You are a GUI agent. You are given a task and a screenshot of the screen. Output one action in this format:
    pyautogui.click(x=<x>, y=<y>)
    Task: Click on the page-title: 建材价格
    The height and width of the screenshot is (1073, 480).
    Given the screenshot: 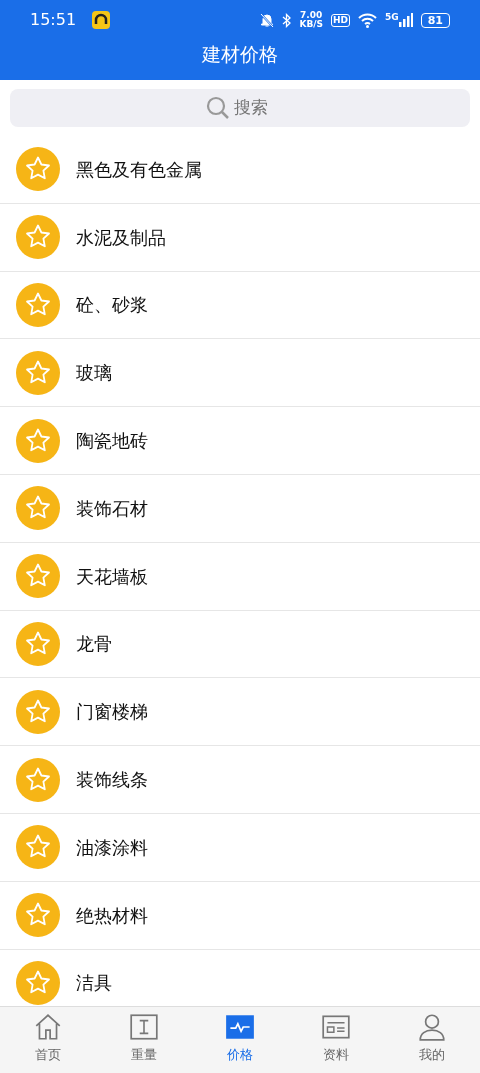 What is the action you would take?
    pyautogui.click(x=240, y=54)
    